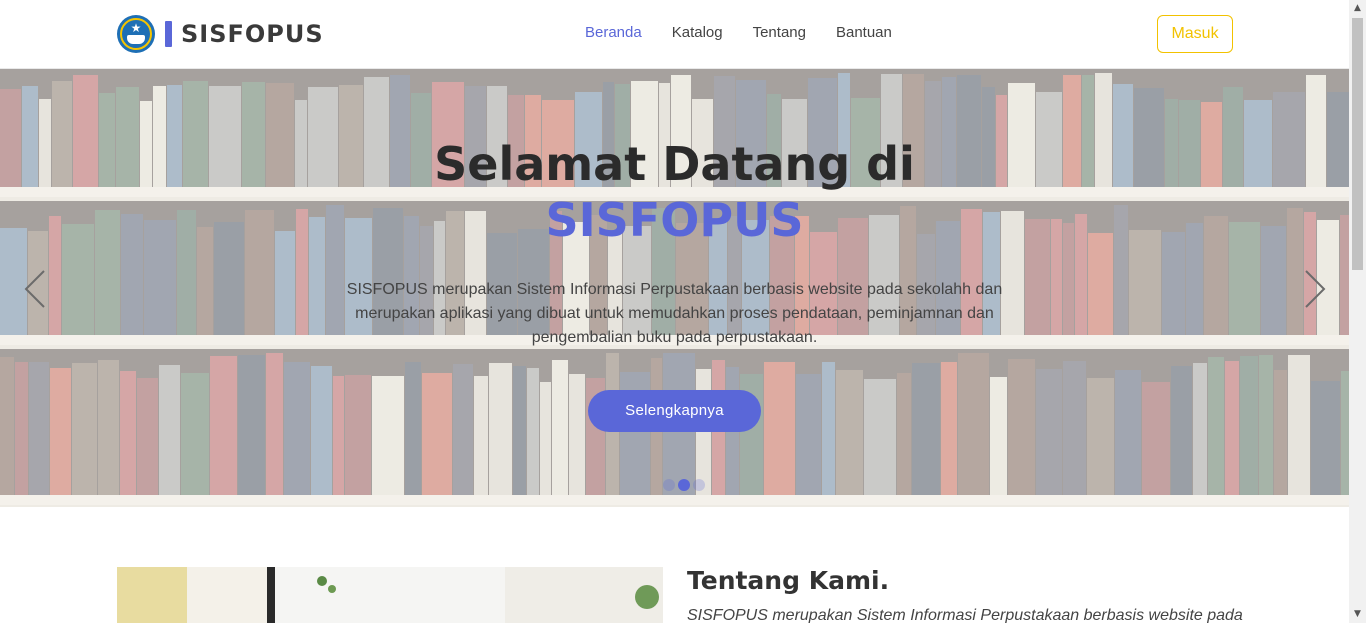 The width and height of the screenshot is (1366, 623). I want to click on nav-link-beranda: Beranda, so click(613, 32).